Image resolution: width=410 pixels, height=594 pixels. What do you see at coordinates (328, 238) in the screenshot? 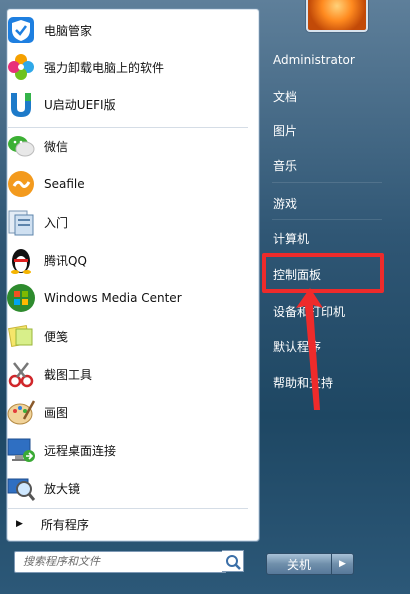
I see `link-computer: 计算机` at bounding box center [328, 238].